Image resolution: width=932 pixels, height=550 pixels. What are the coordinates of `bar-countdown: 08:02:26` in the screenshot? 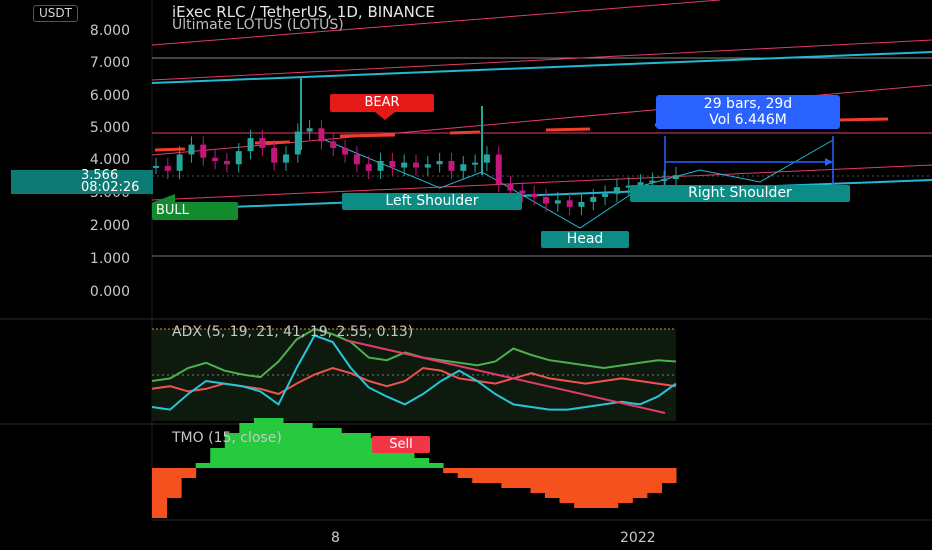 It's located at (110, 187).